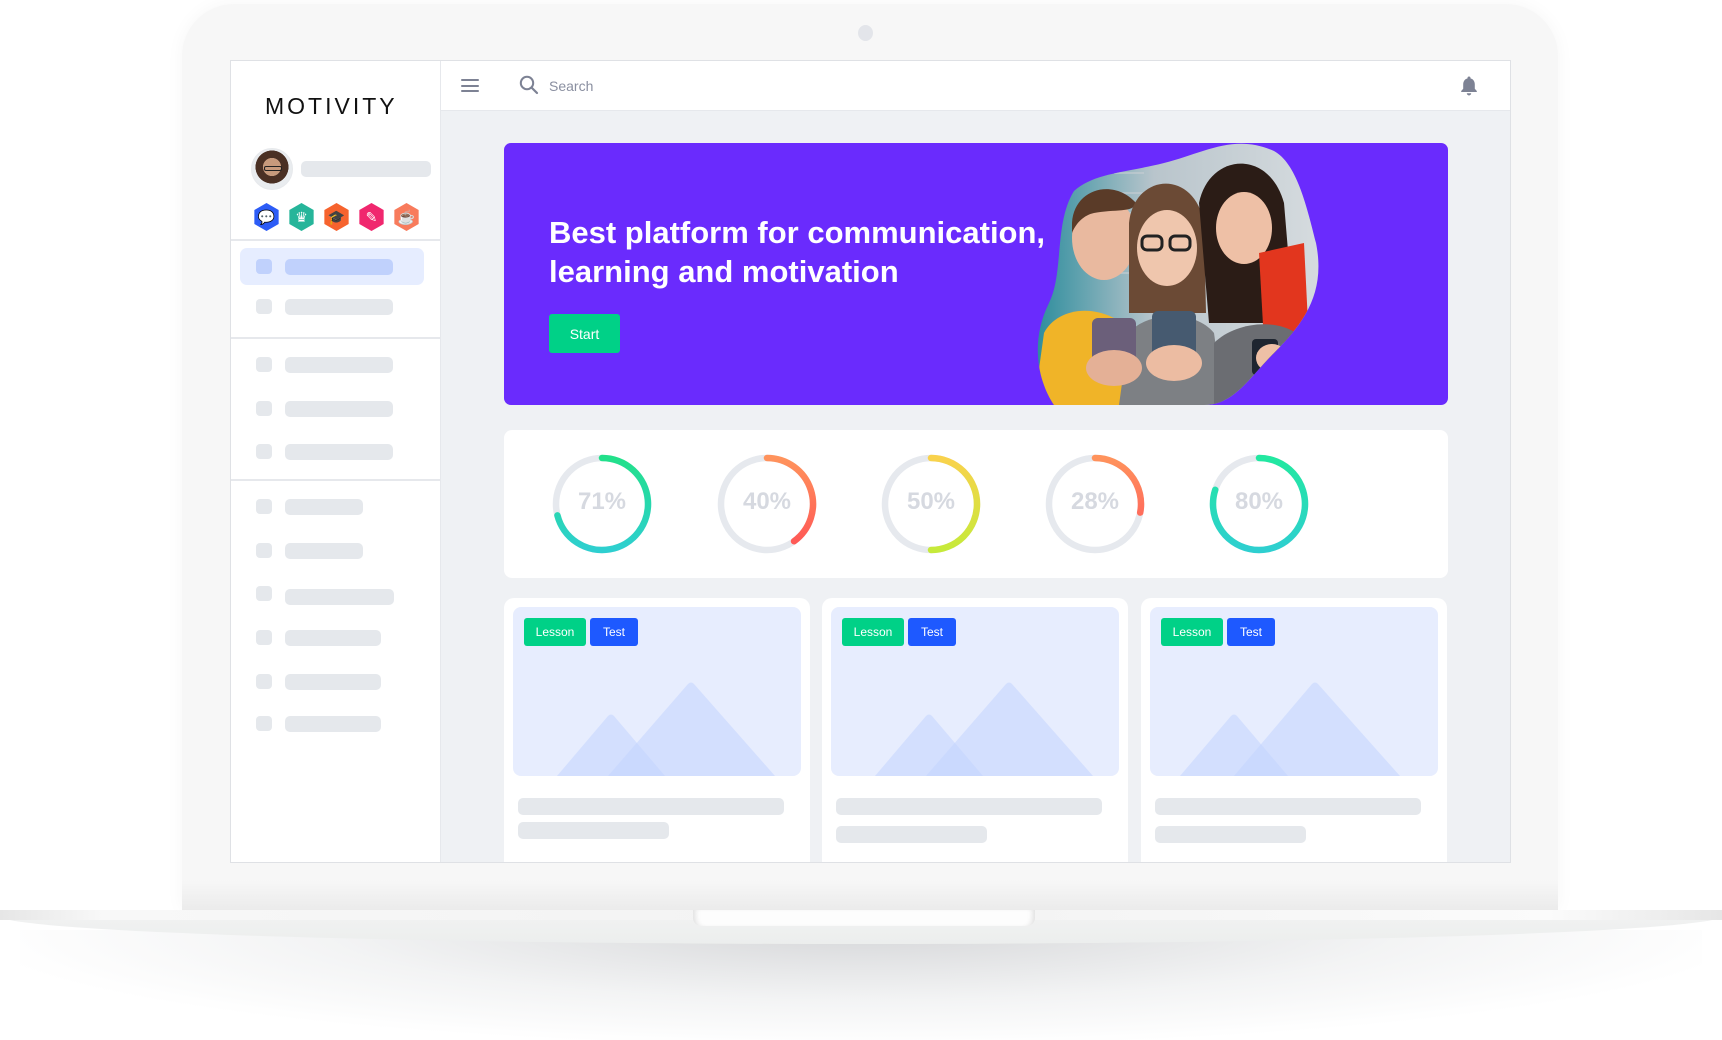 This screenshot has height=1040, width=1722. I want to click on bell-icon, so click(1469, 86).